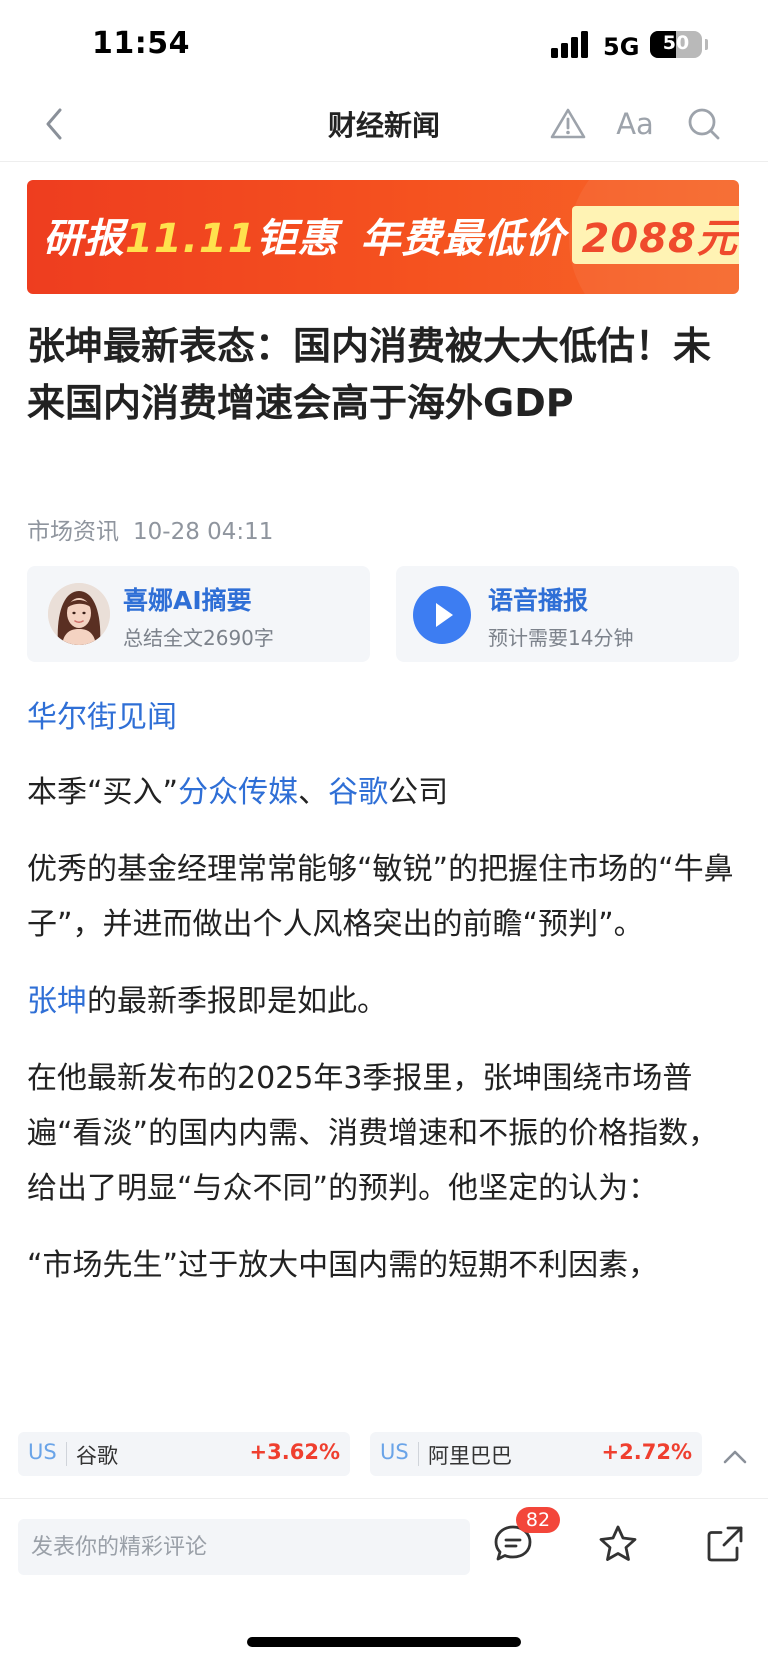 This screenshot has width=768, height=1662. What do you see at coordinates (358, 792) in the screenshot?
I see `stock-link-google: 谷歌` at bounding box center [358, 792].